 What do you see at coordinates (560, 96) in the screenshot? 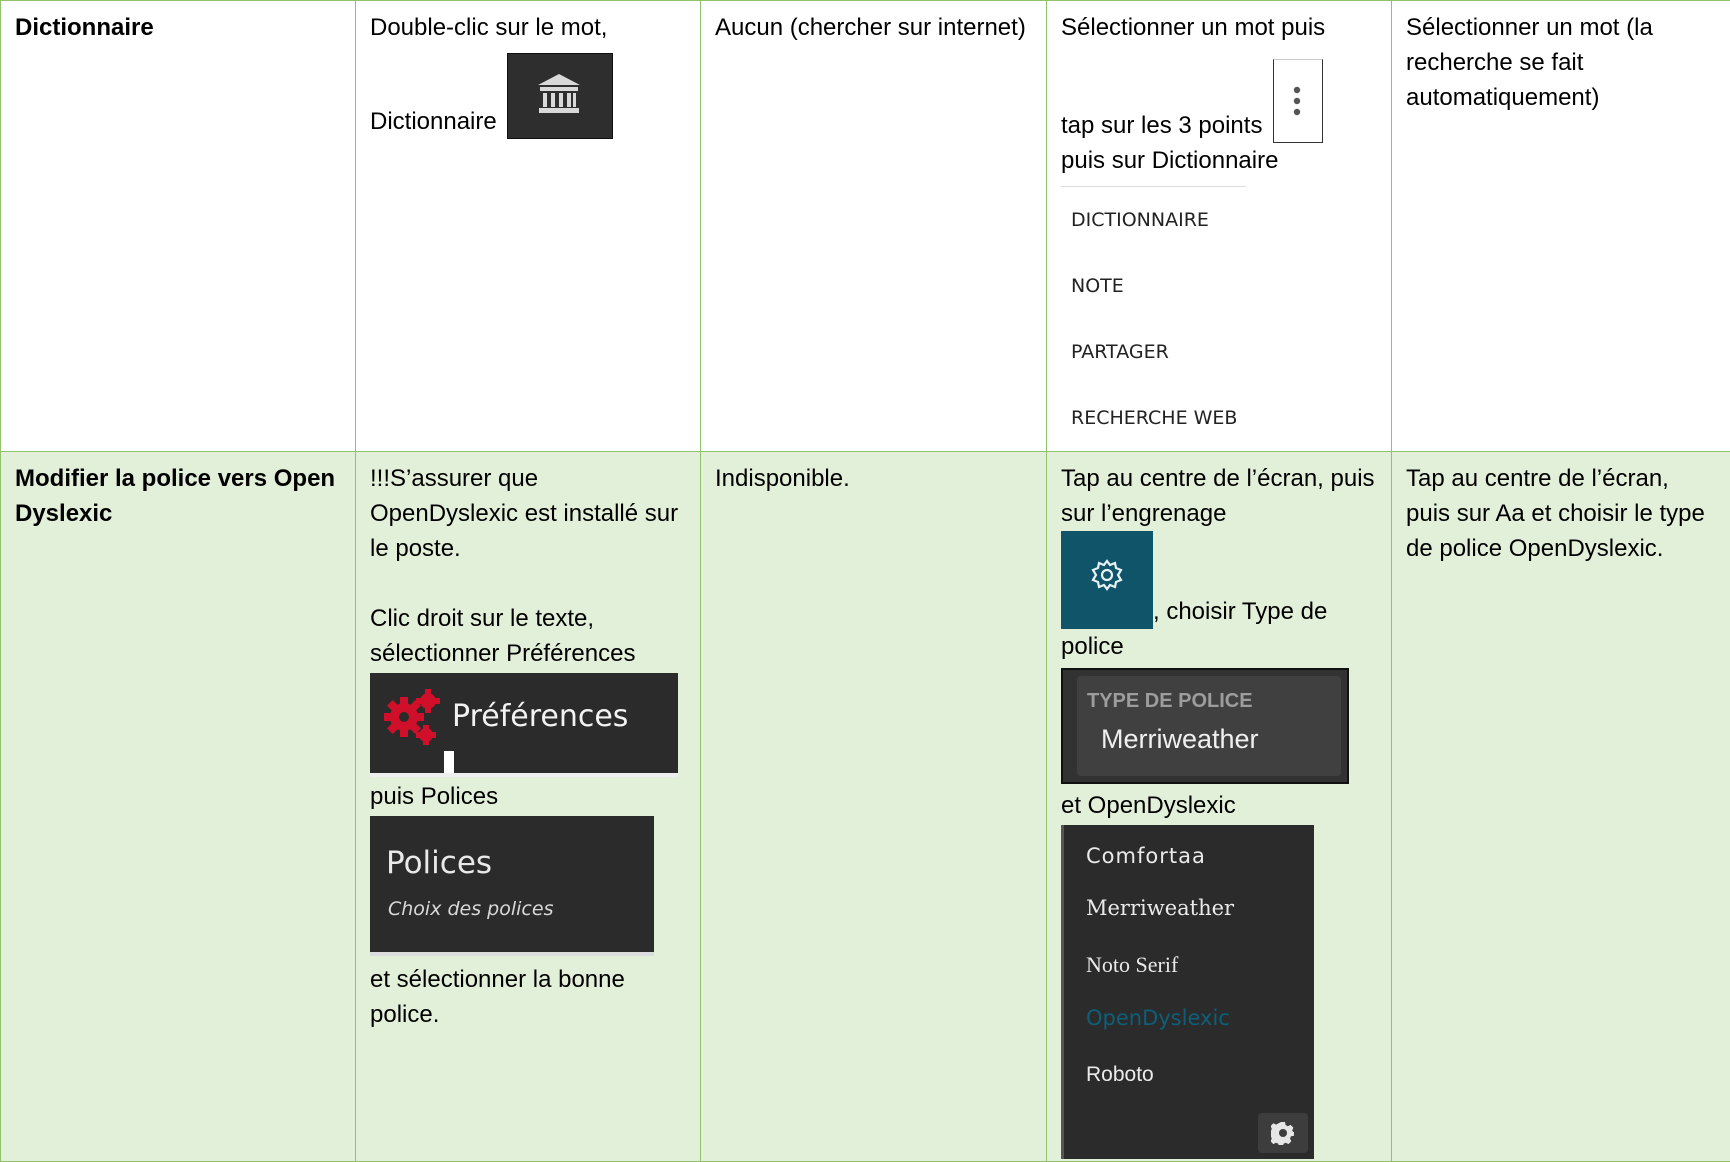
I see `bank-icon` at bounding box center [560, 96].